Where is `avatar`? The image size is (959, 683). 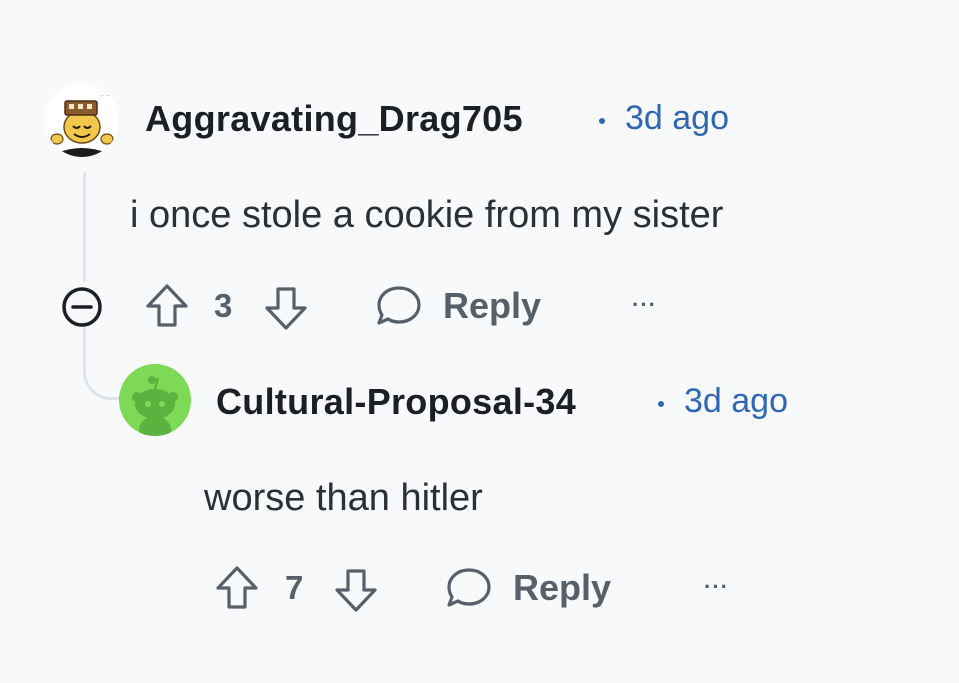 avatar is located at coordinates (155, 400).